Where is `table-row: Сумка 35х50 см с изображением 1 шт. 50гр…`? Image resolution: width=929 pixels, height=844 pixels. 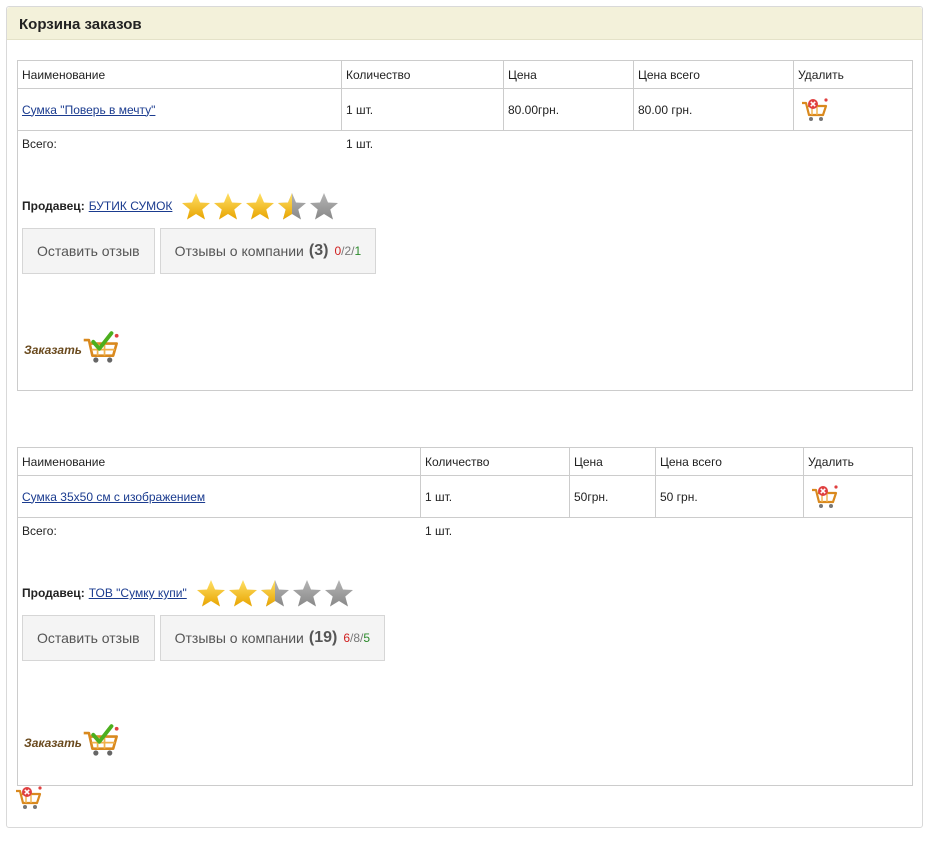 table-row: Сумка 35х50 см с изображением 1 шт. 50гр… is located at coordinates (465, 497).